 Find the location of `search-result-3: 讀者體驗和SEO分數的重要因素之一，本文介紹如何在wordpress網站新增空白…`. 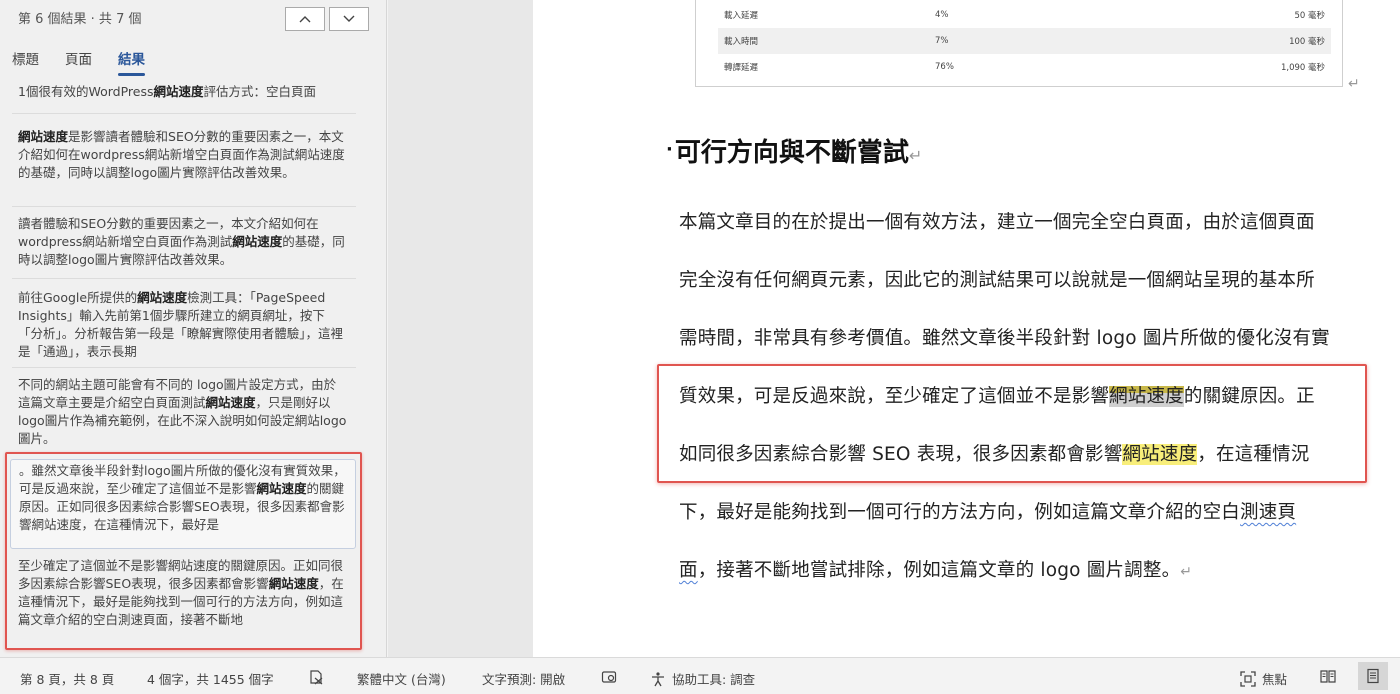

search-result-3: 讀者體驗和SEO分數的重要因素之一，本文介紹如何在wordpress網站新增空白… is located at coordinates (183, 242).